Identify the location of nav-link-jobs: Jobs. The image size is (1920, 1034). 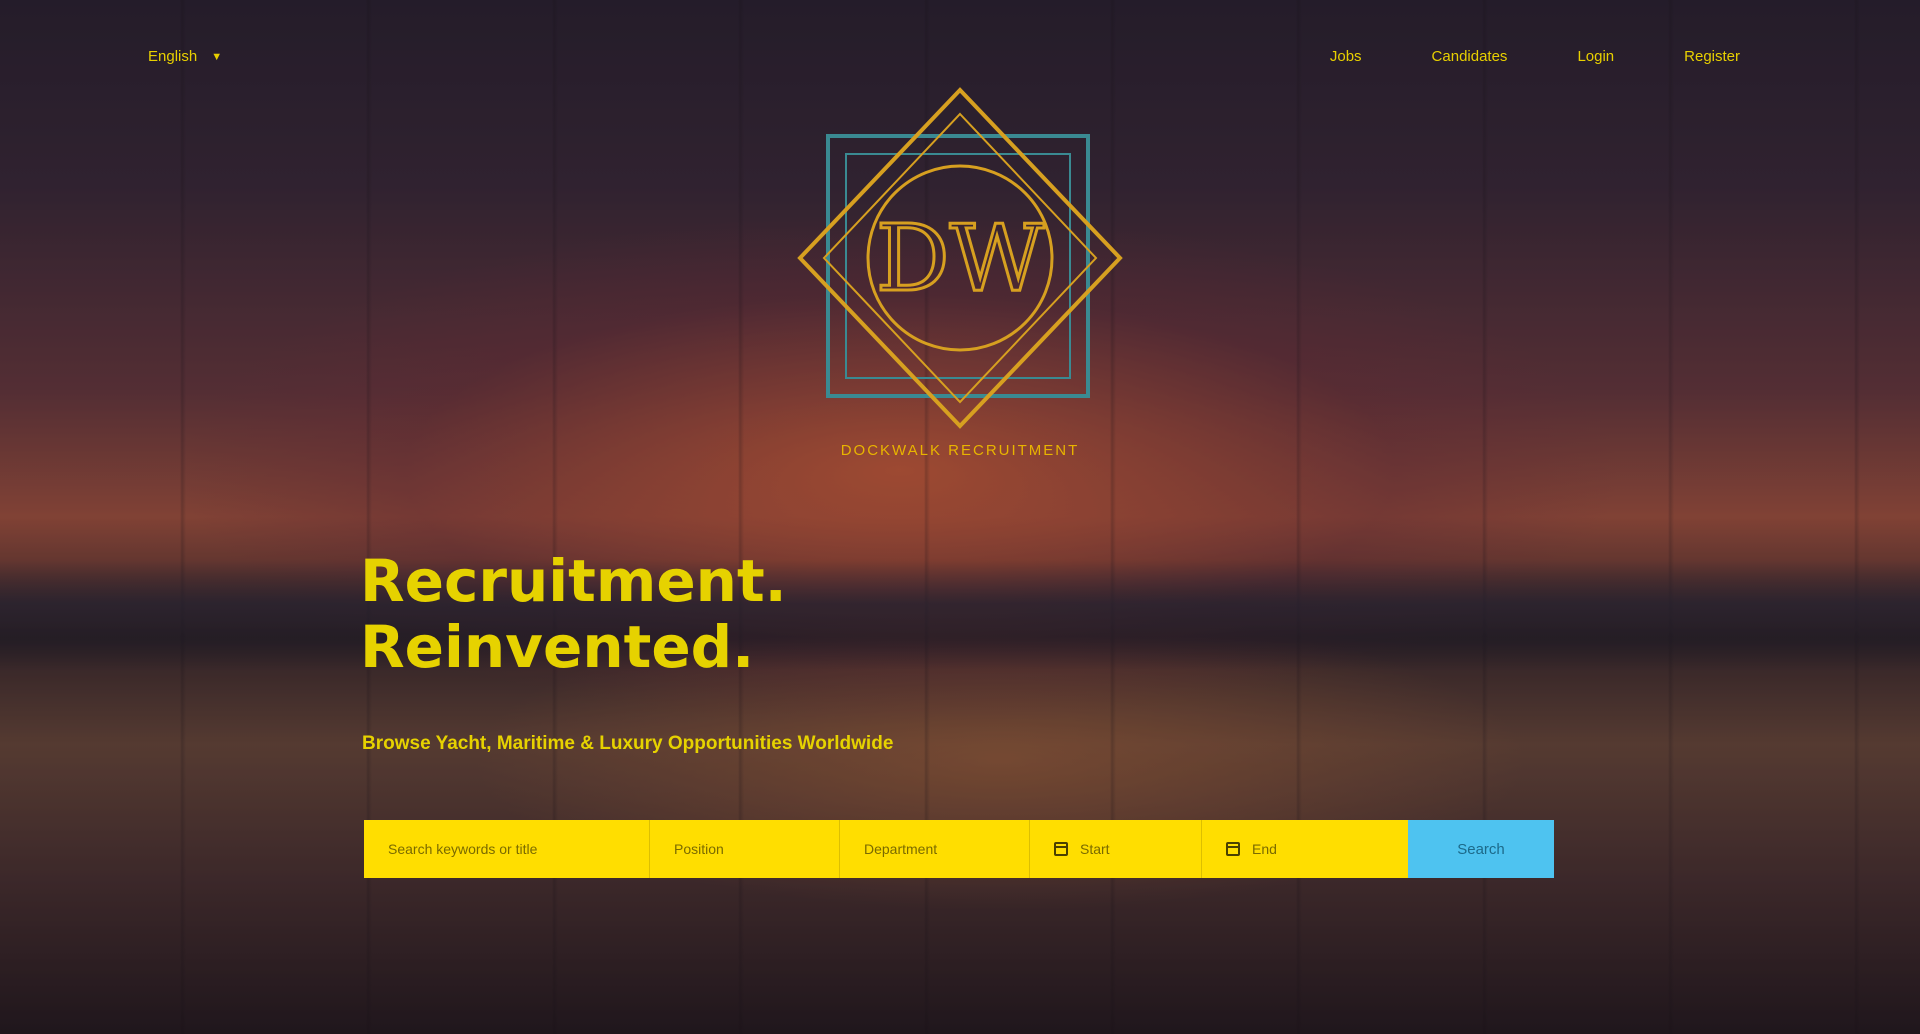
(1346, 56).